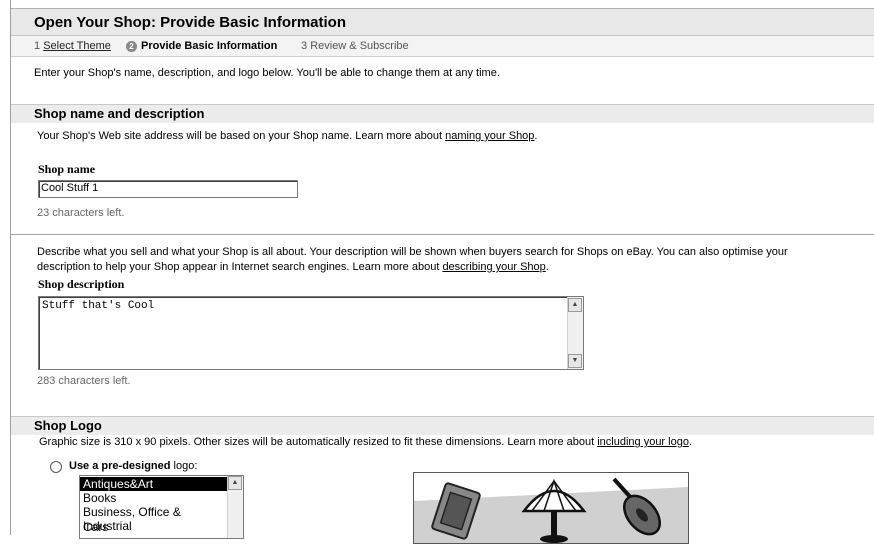  I want to click on divider, so click(442, 234).